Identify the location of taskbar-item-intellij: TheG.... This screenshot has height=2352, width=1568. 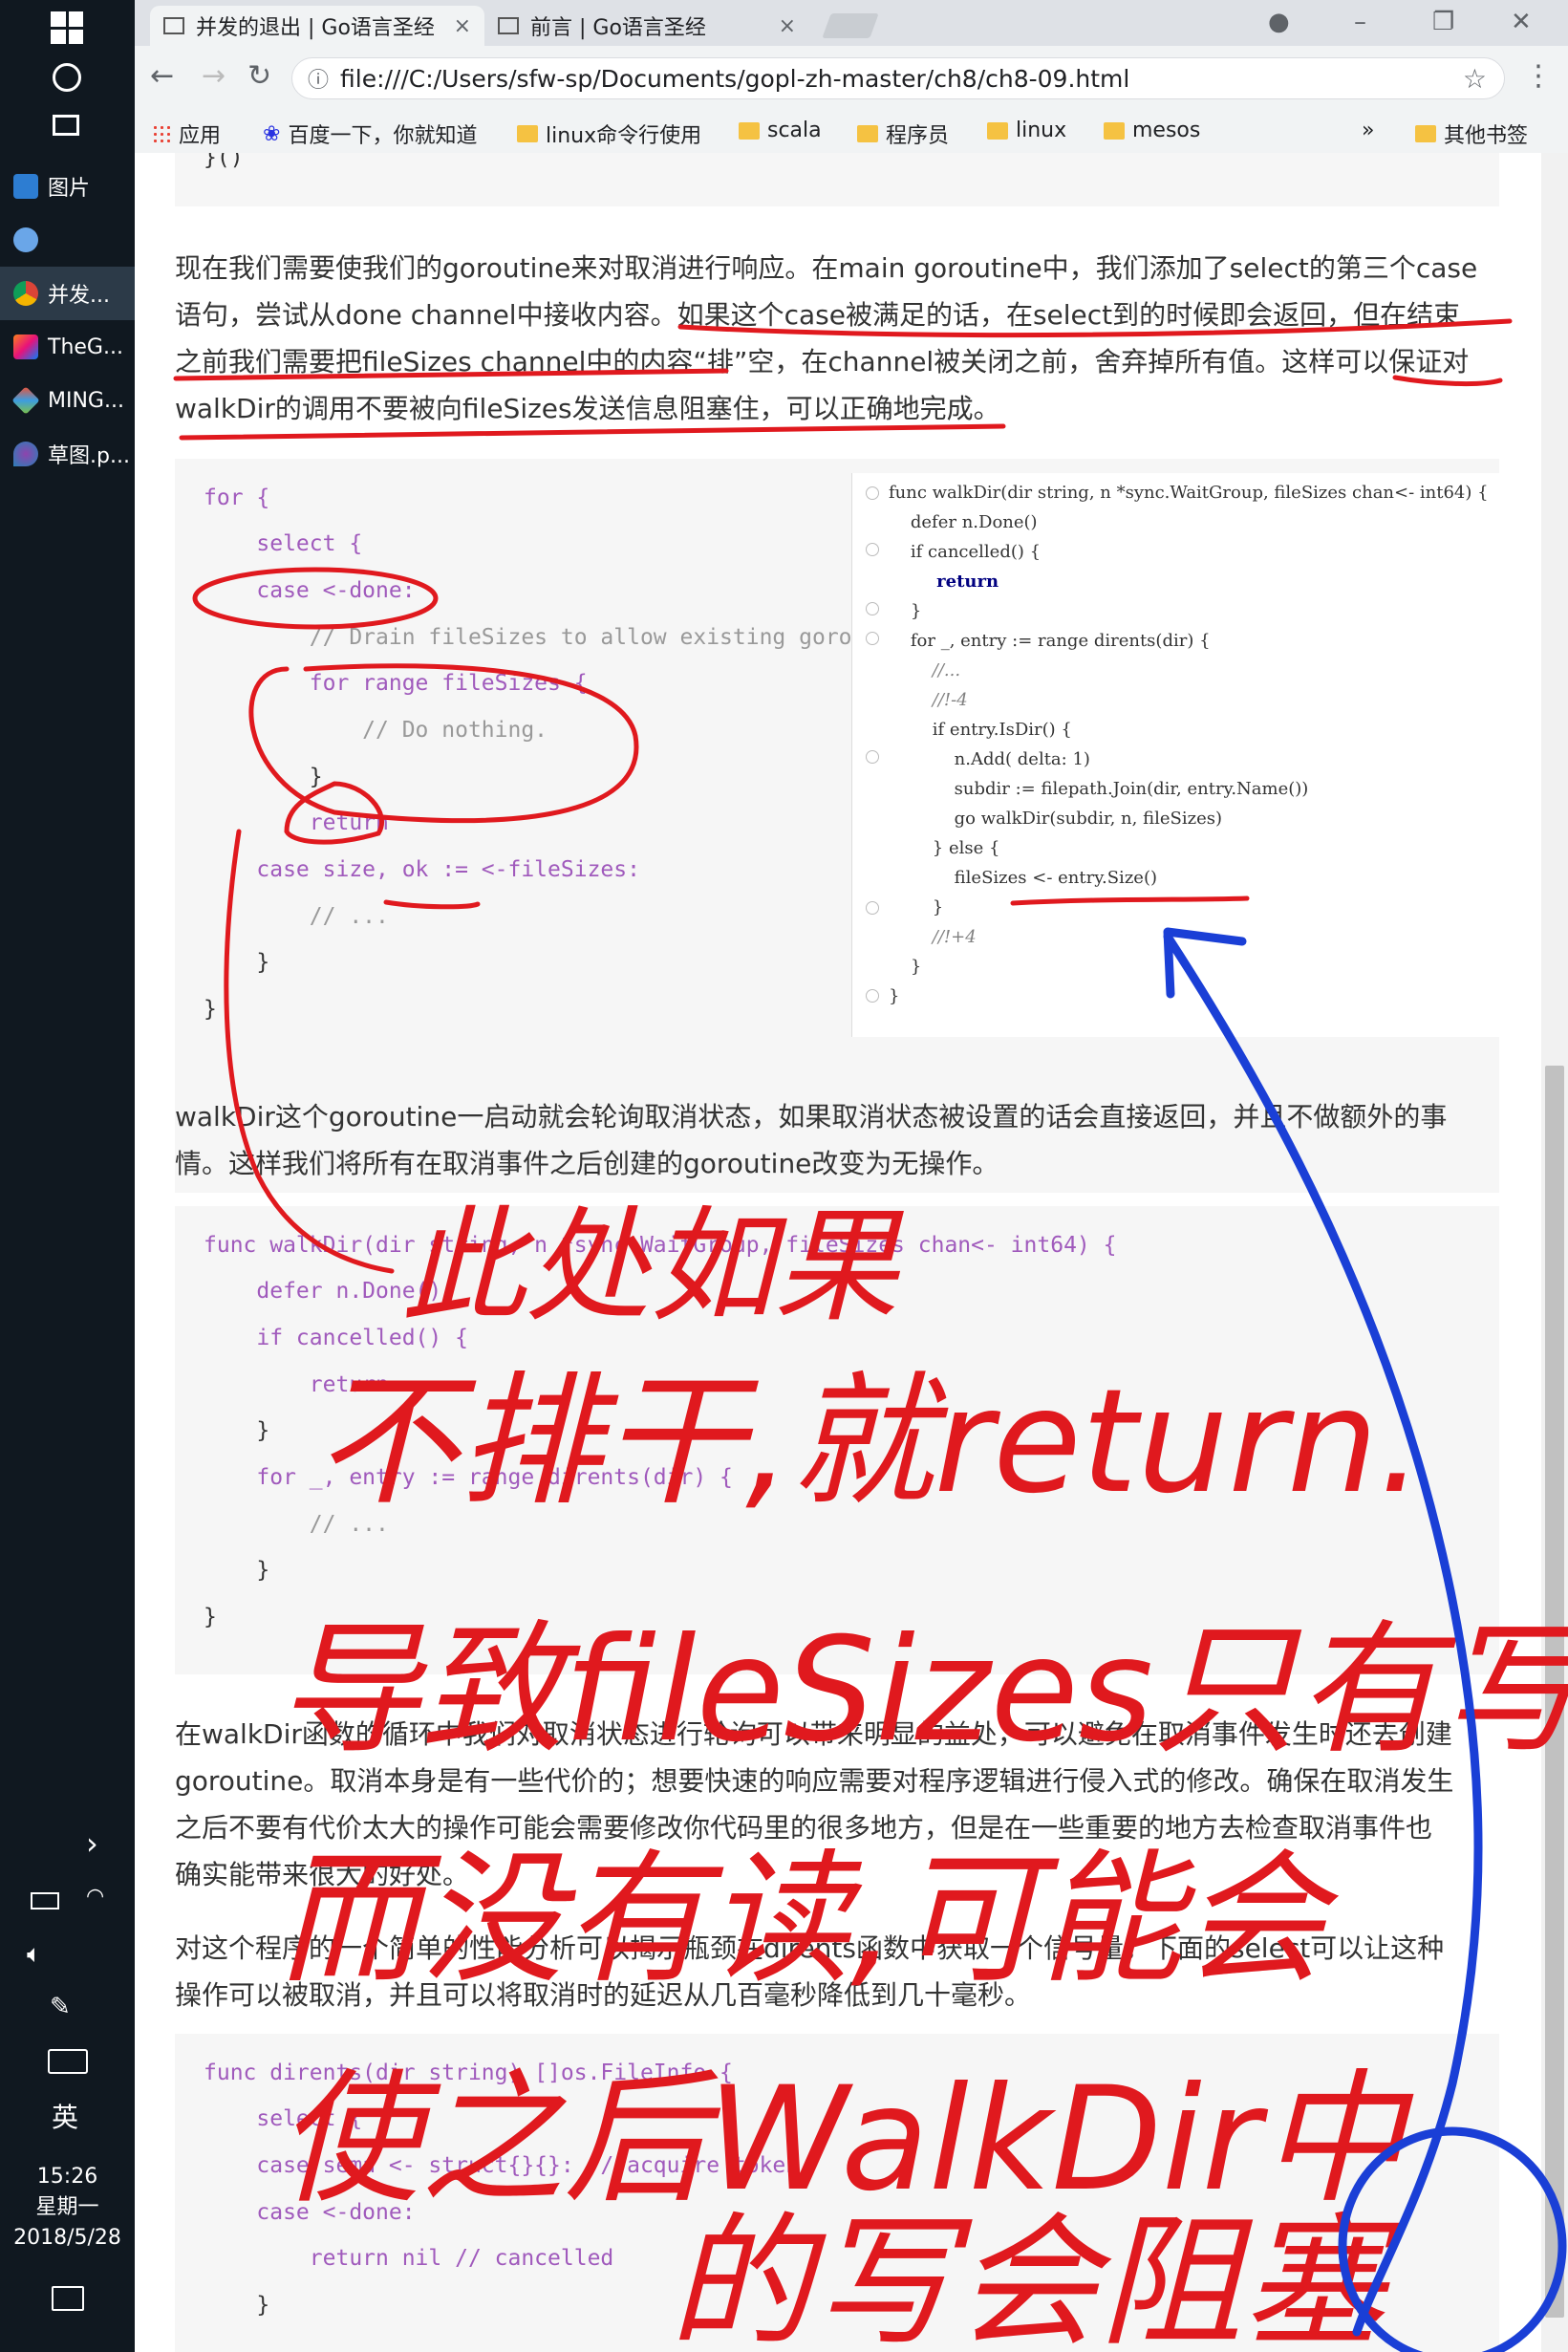
(67, 347).